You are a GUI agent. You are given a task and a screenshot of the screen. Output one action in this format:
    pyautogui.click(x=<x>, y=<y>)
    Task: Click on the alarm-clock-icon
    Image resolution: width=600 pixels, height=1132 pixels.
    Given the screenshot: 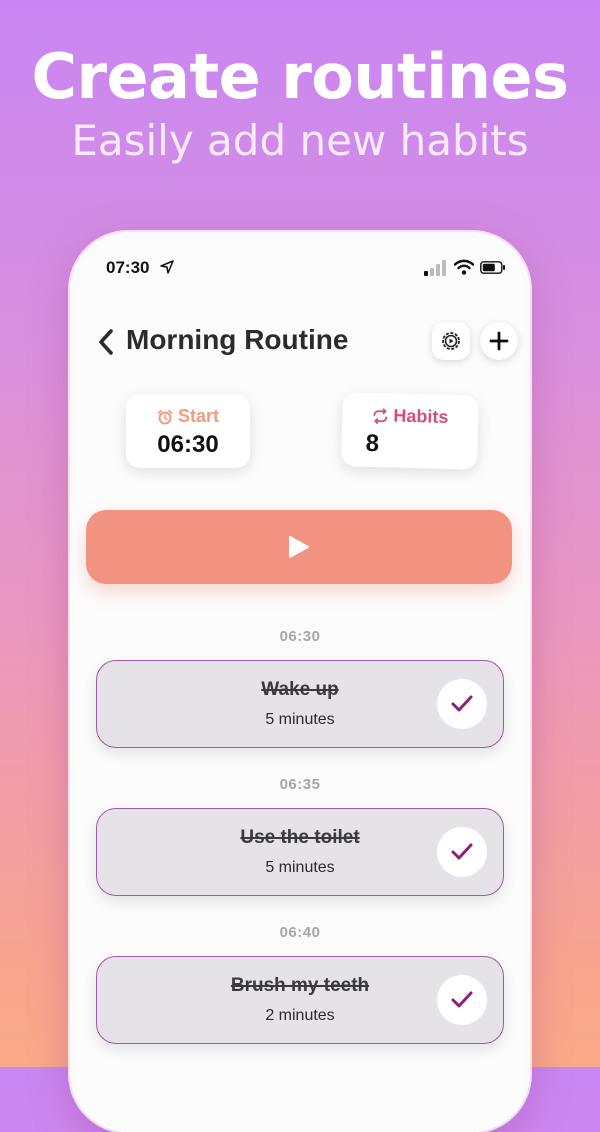 What is the action you would take?
    pyautogui.click(x=165, y=416)
    